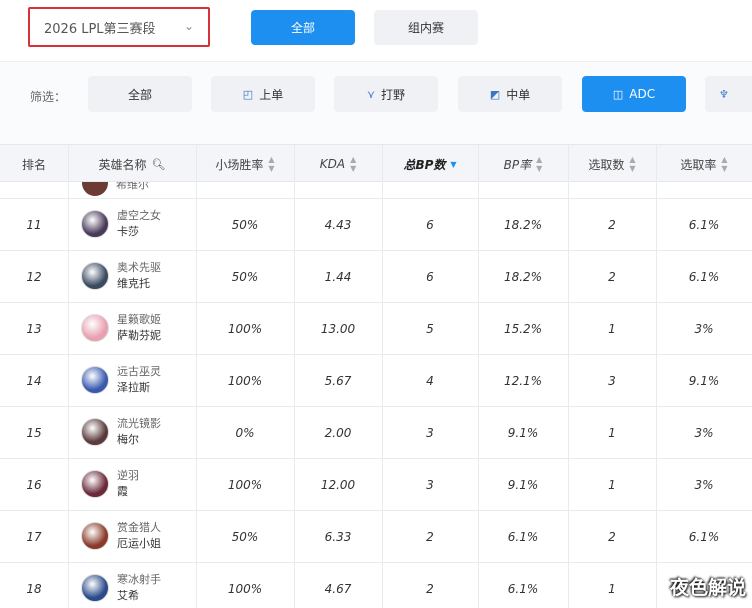  What do you see at coordinates (159, 164) in the screenshot?
I see `search-icon: 🔍︎` at bounding box center [159, 164].